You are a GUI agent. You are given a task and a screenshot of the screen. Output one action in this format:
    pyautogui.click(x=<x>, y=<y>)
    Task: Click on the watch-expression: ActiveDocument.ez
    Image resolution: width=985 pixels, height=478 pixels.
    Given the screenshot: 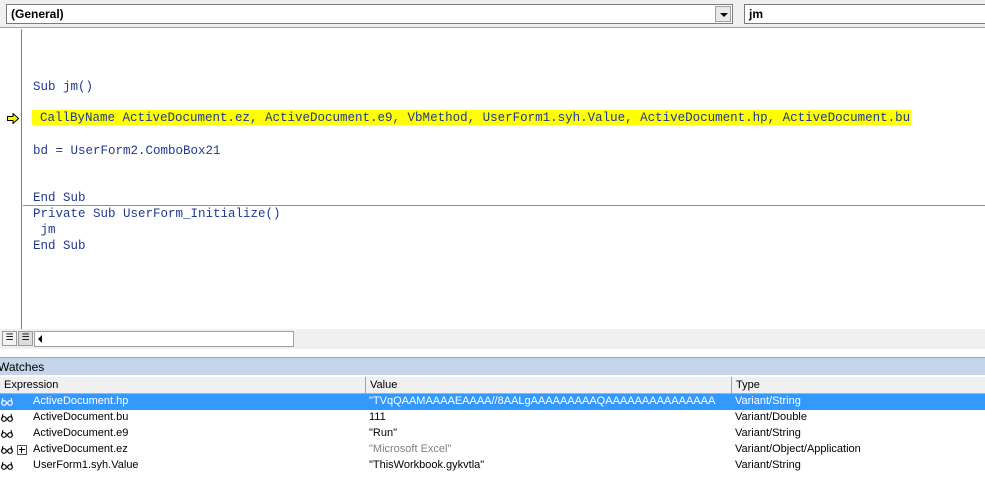 What is the action you would take?
    pyautogui.click(x=80, y=449)
    